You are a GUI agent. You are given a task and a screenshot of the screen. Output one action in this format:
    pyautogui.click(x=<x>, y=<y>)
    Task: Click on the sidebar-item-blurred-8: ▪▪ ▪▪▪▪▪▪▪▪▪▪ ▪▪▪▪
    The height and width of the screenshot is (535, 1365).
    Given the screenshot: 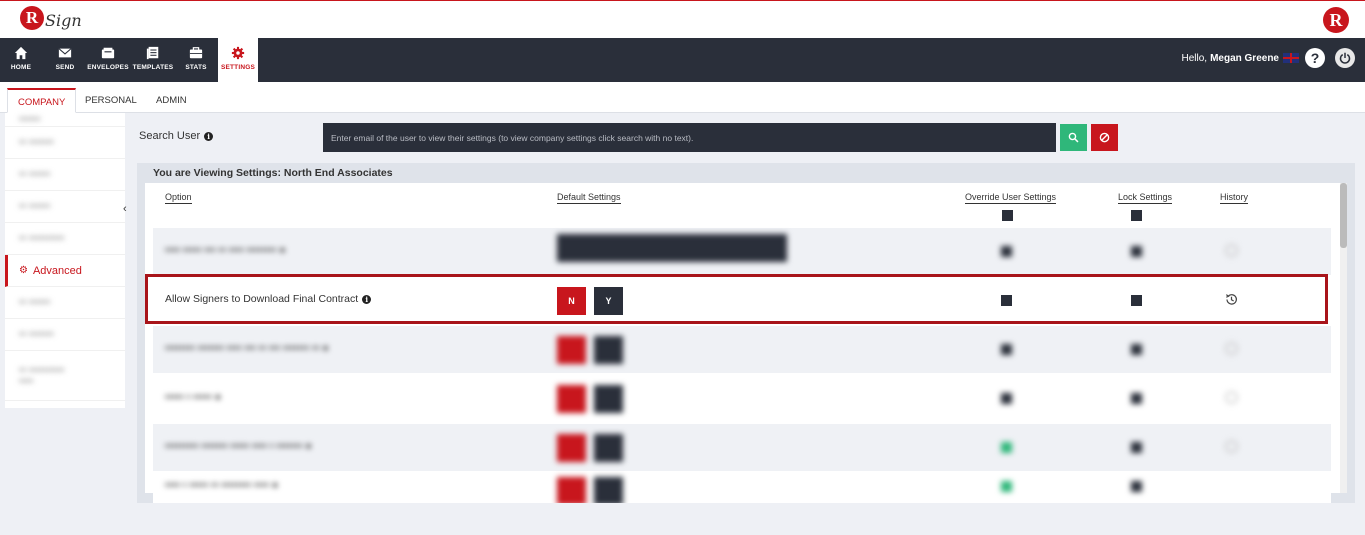 What is the action you would take?
    pyautogui.click(x=65, y=376)
    